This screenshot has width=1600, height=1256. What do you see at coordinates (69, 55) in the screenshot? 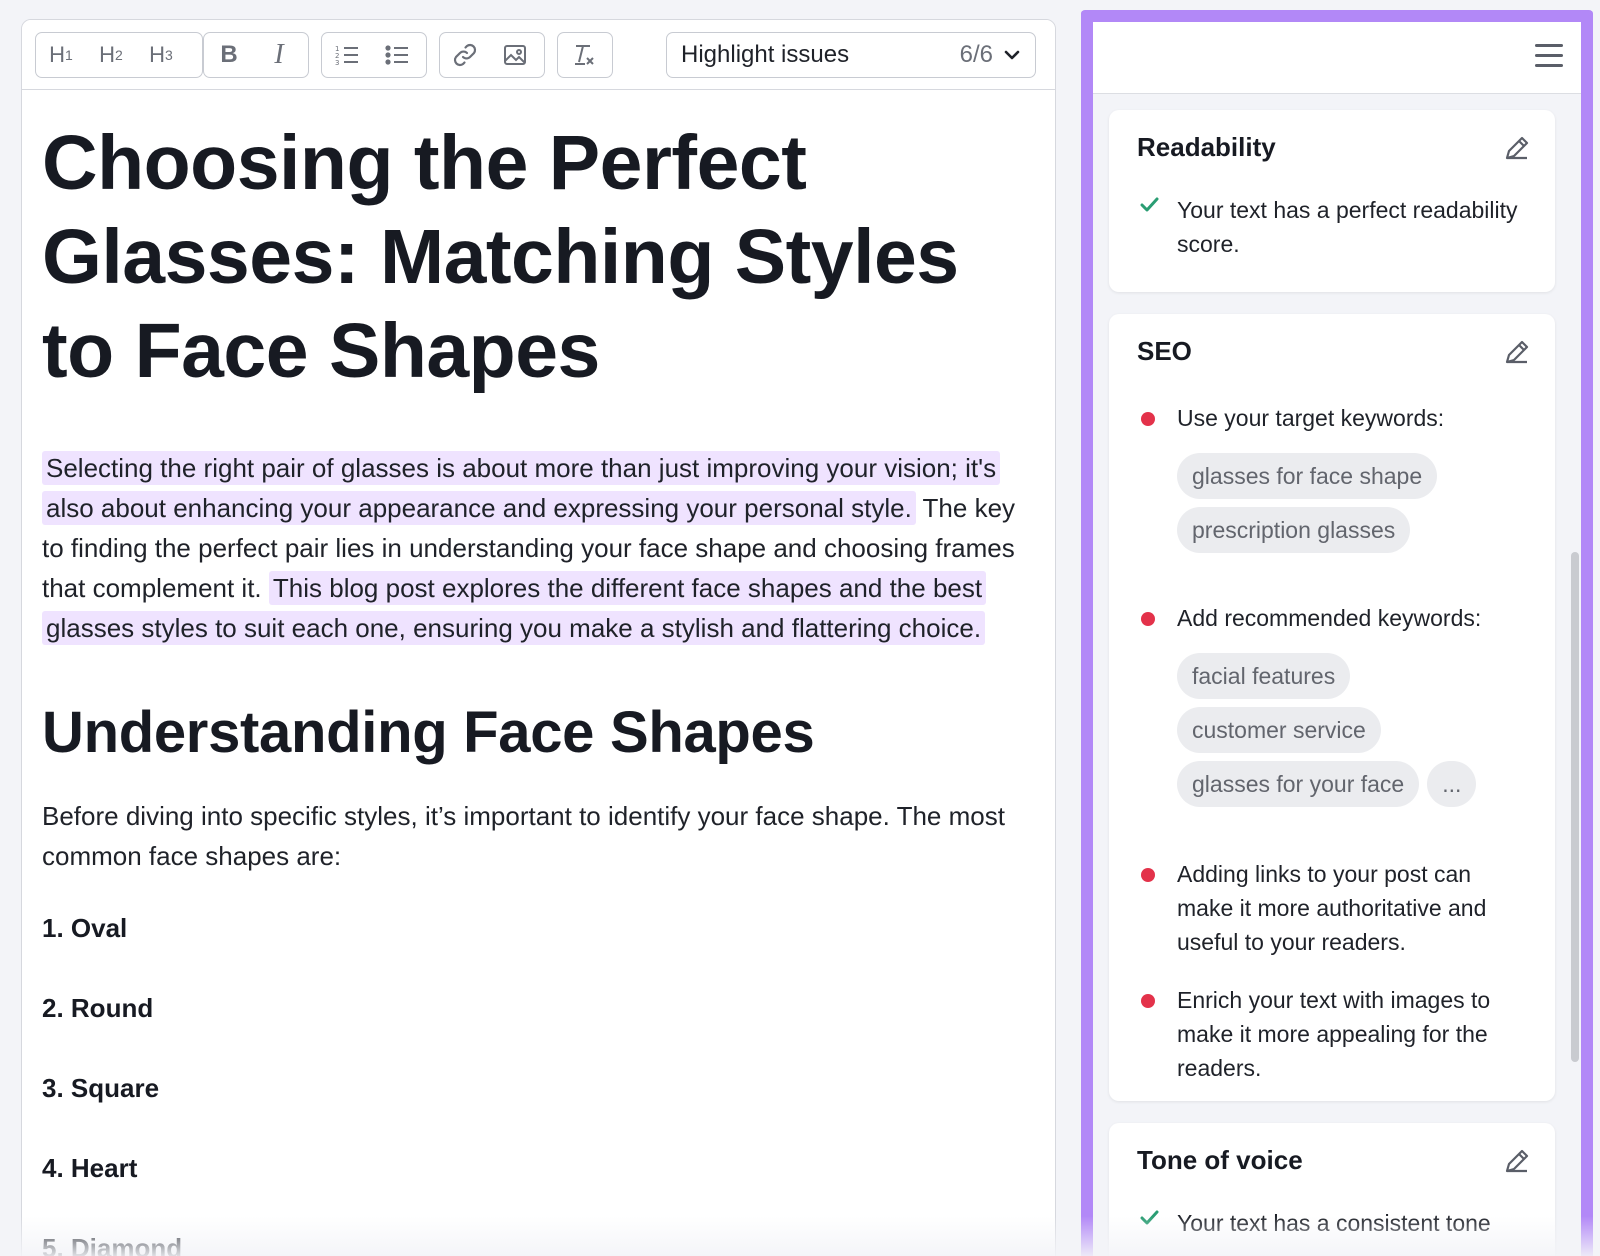
I see `h1-sub: 1` at bounding box center [69, 55].